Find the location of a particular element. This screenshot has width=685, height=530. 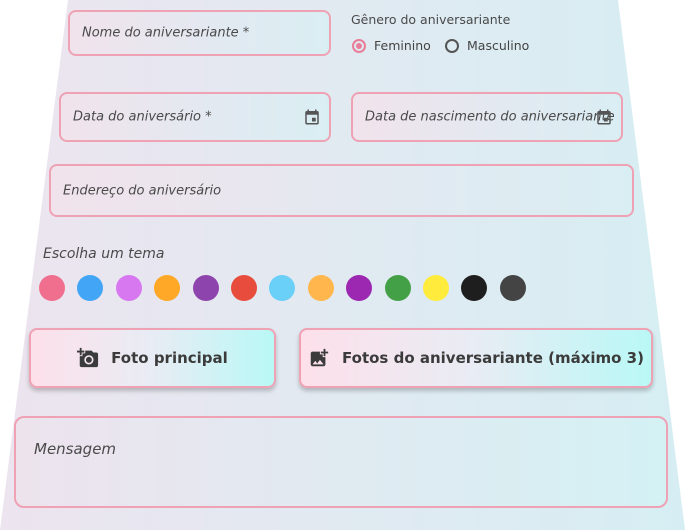

party-date-field: Data do aniversário * is located at coordinates (195, 117).